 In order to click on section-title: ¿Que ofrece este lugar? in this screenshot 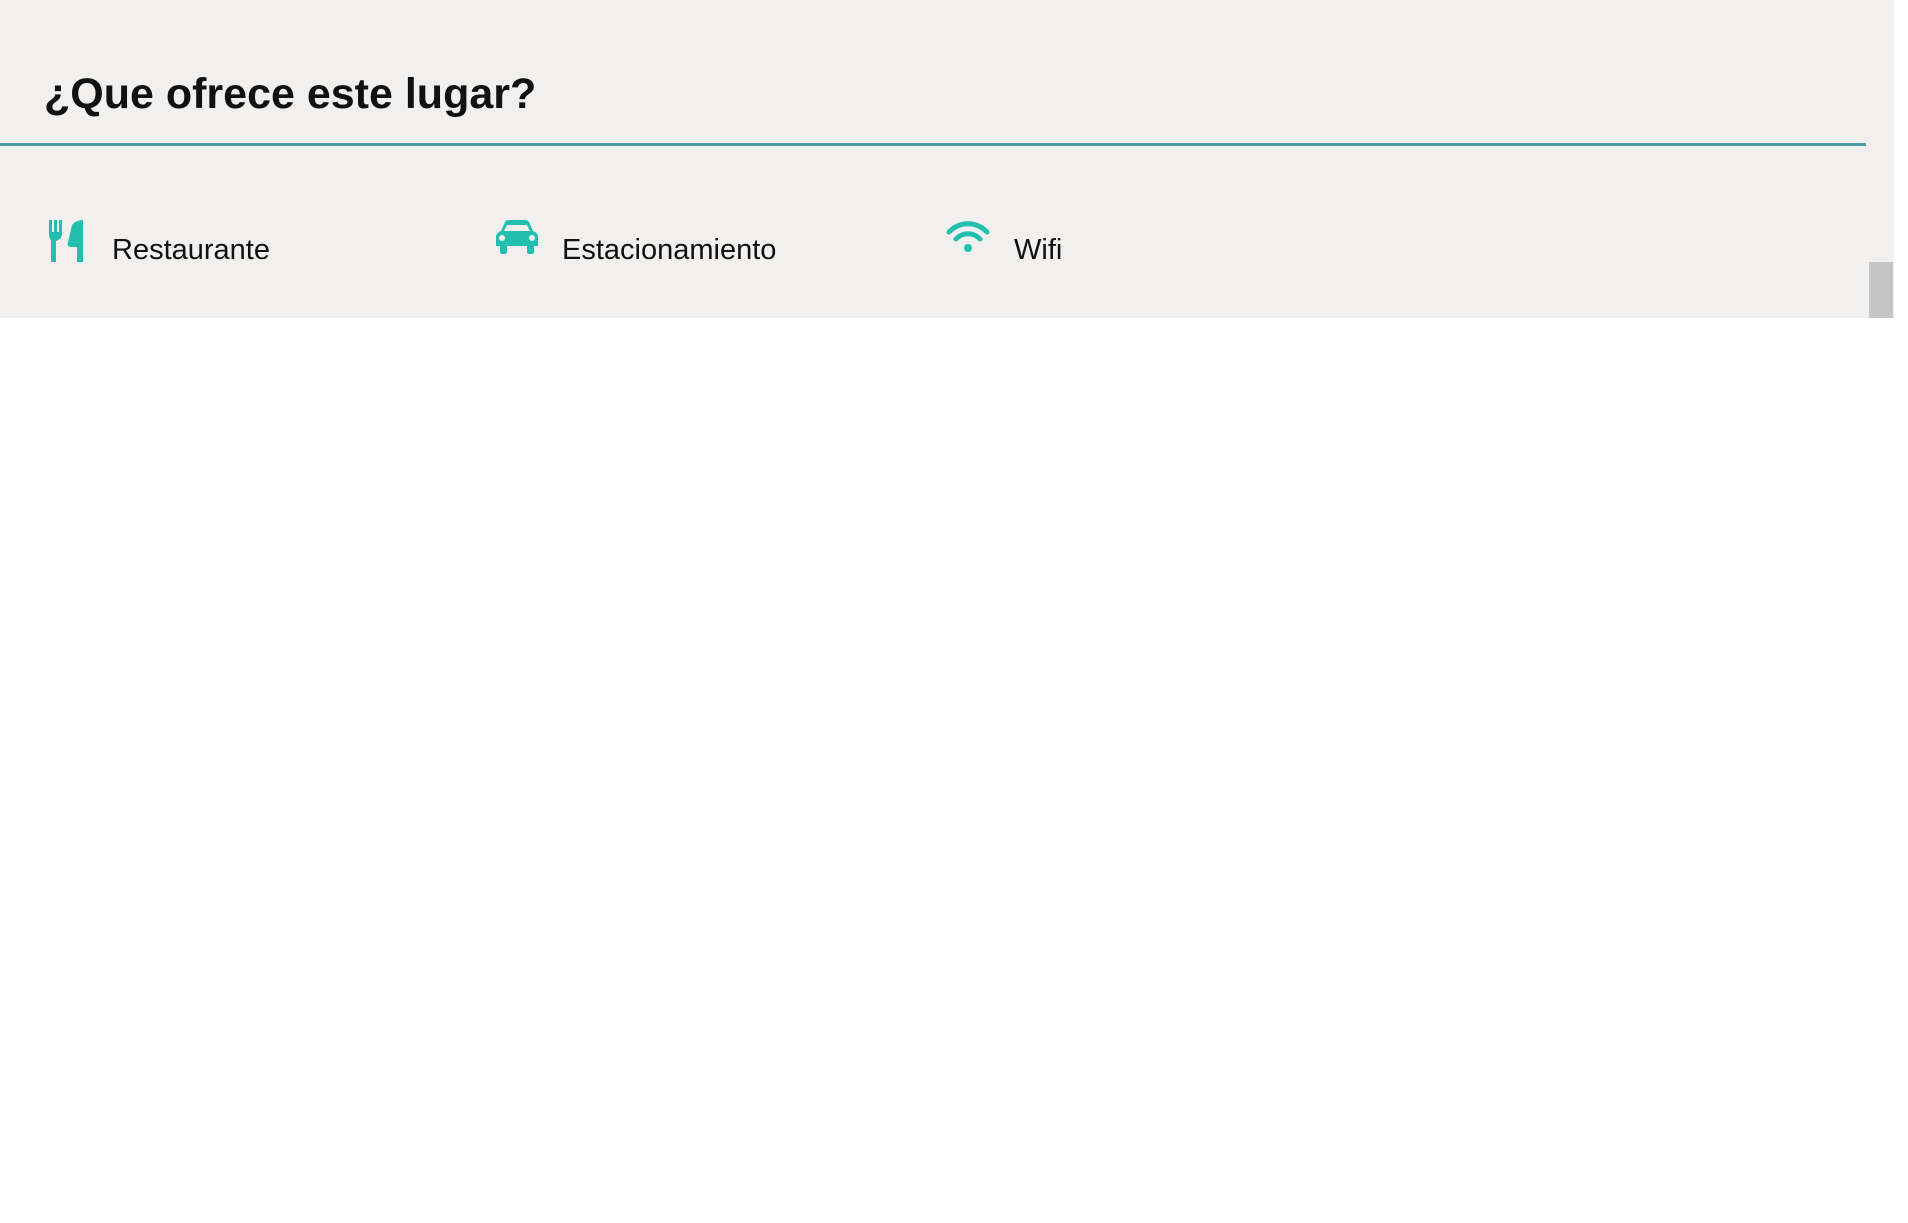, I will do `click(290, 94)`.